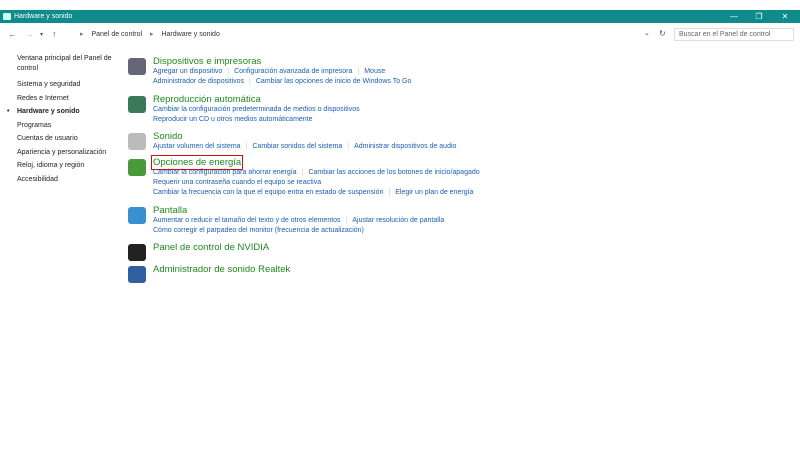 This screenshot has height=450, width=800. What do you see at coordinates (297, 146) in the screenshot?
I see `section-link: Cambiar sonidos del sistema` at bounding box center [297, 146].